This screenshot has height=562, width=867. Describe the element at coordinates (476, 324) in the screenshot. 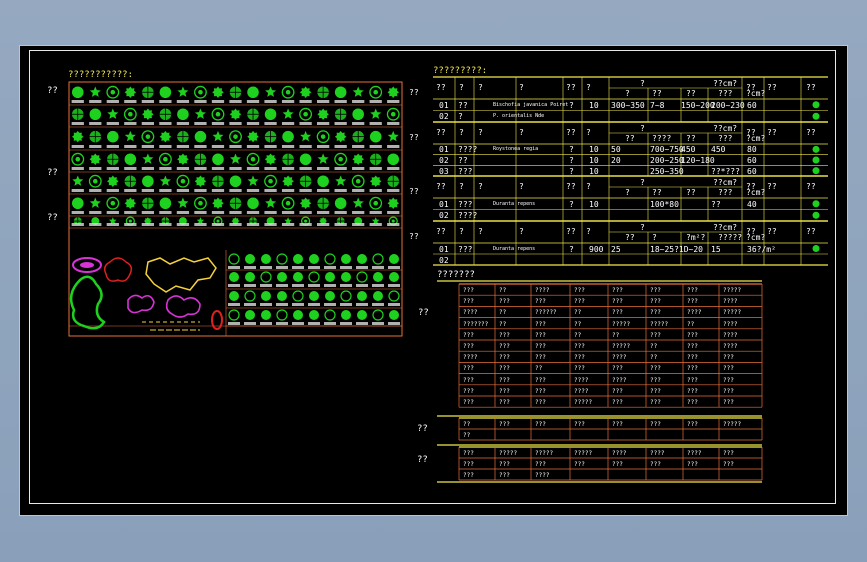

I see `material-cell: ???????` at that location.